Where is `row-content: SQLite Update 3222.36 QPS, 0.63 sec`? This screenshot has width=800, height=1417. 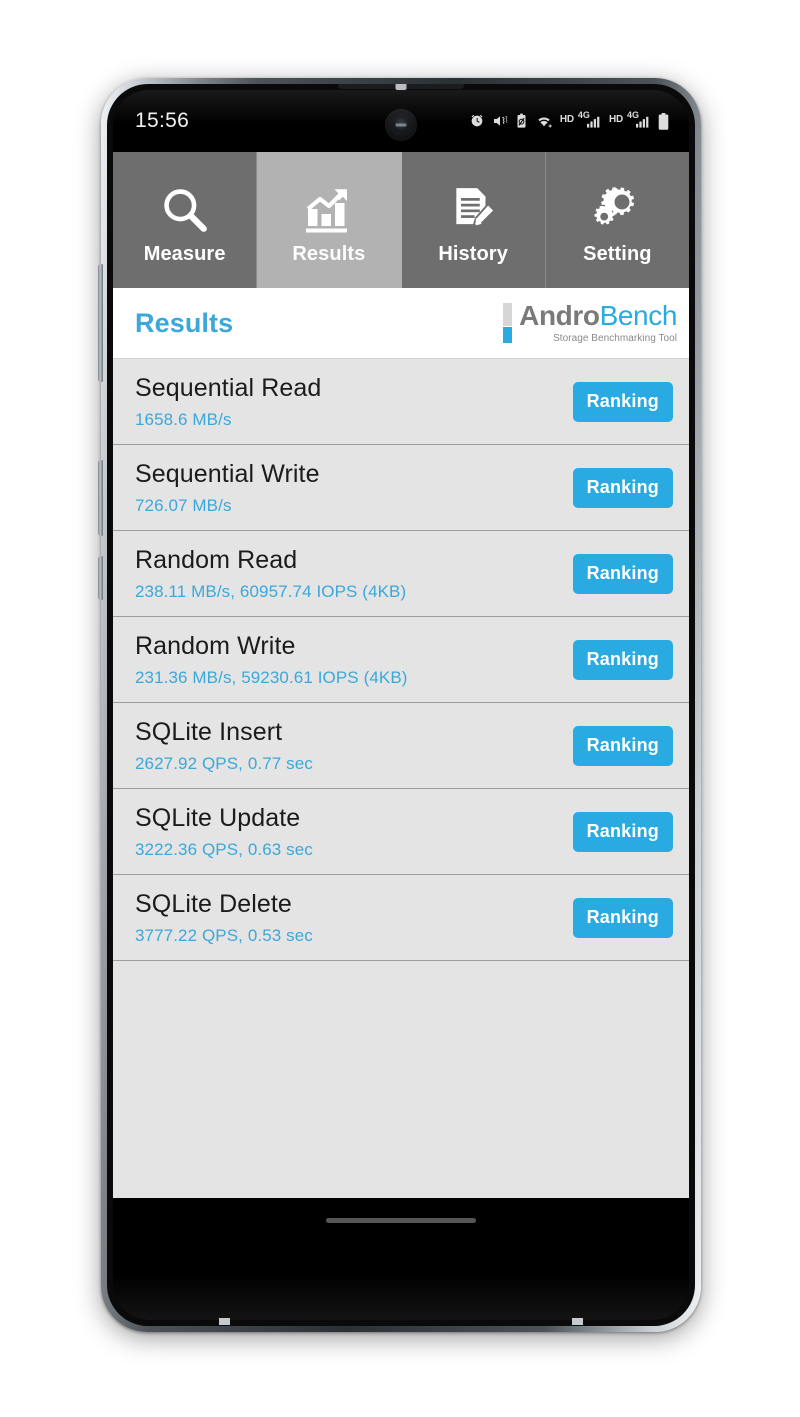 row-content: SQLite Update 3222.36 QPS, 0.63 sec is located at coordinates (224, 832).